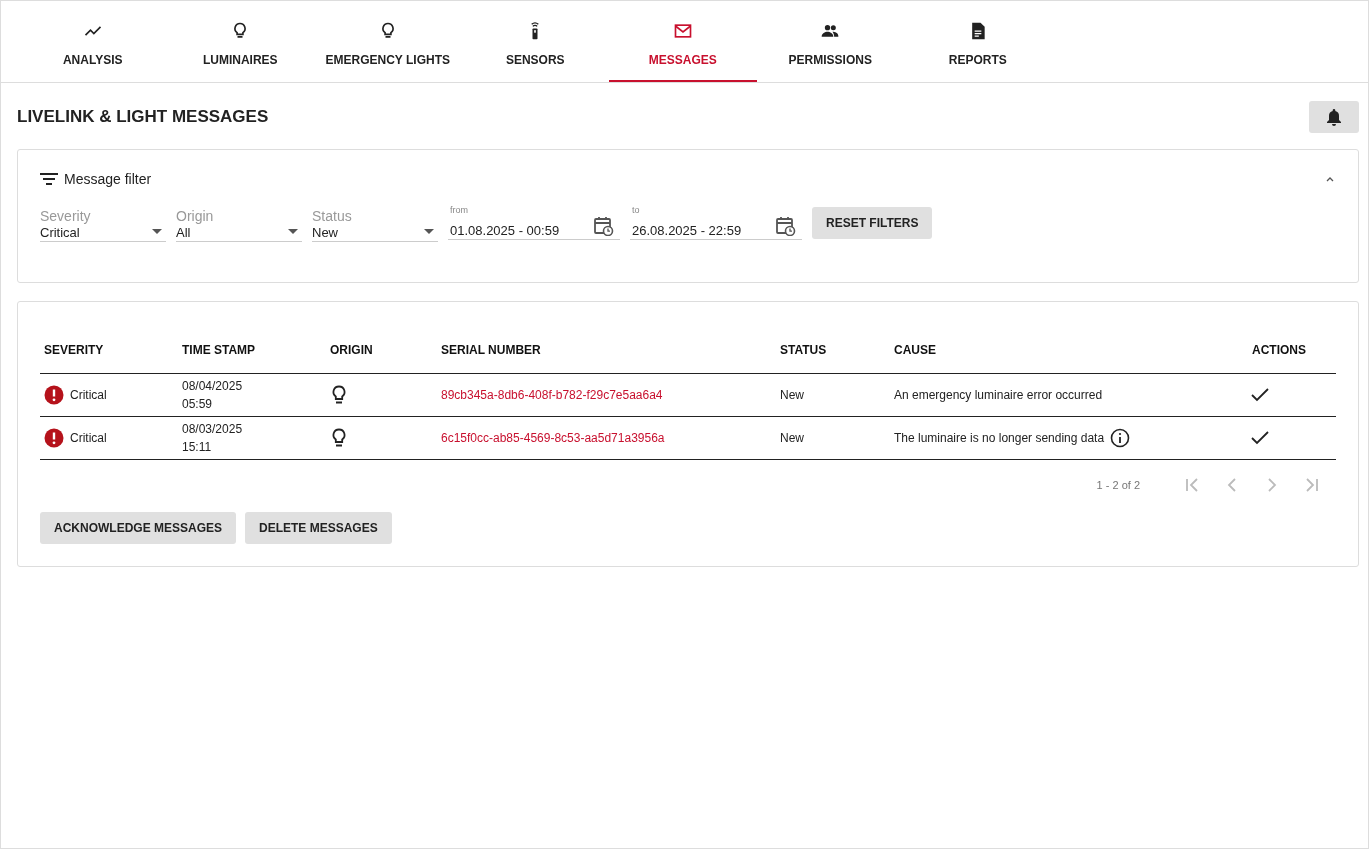  I want to click on nav-tab: ANALYSIS, so click(93, 41).